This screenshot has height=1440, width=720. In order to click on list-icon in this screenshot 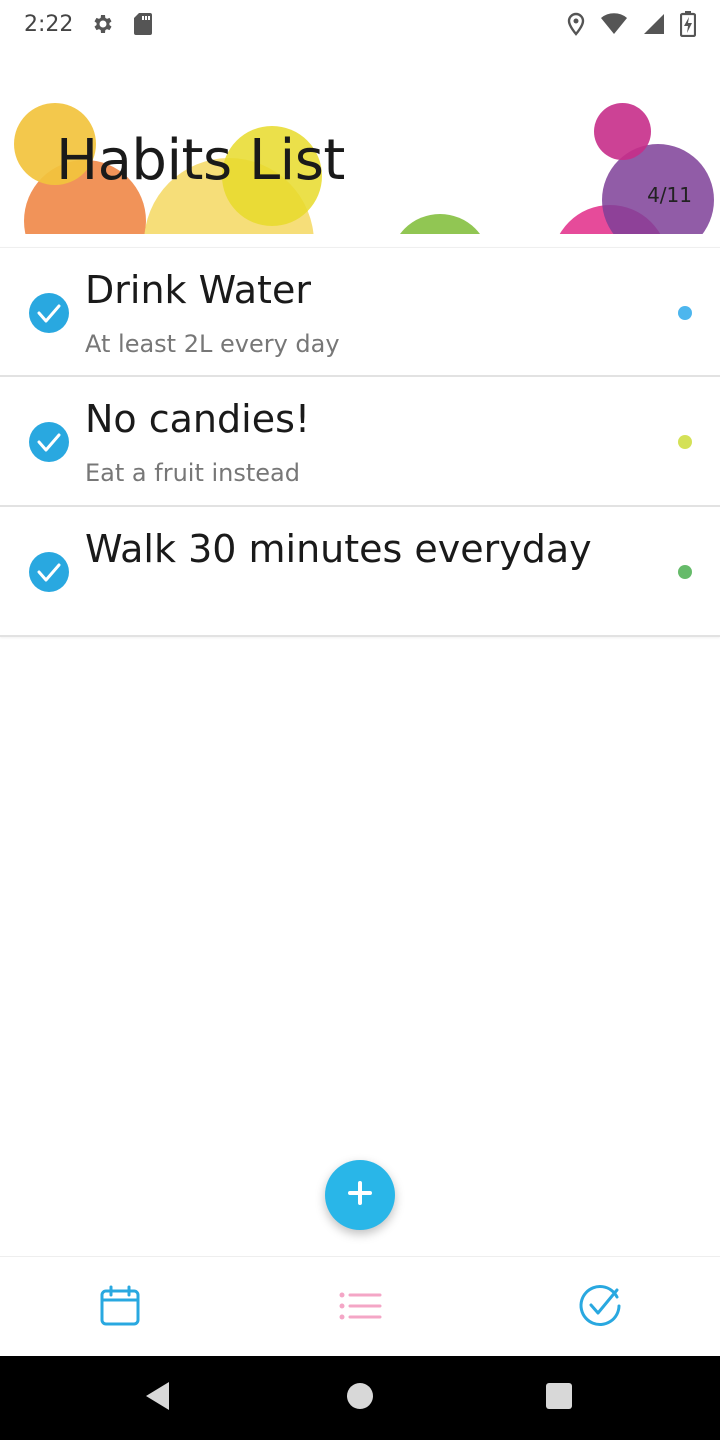, I will do `click(360, 1308)`.